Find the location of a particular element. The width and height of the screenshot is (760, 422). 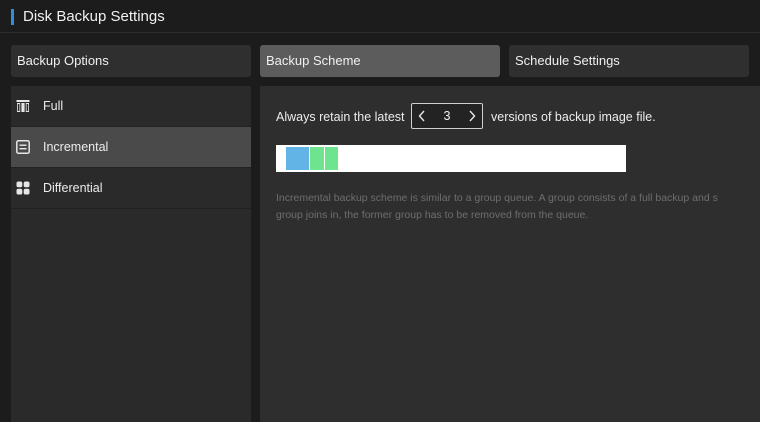

window-title: Disk Backup Settings is located at coordinates (94, 16).